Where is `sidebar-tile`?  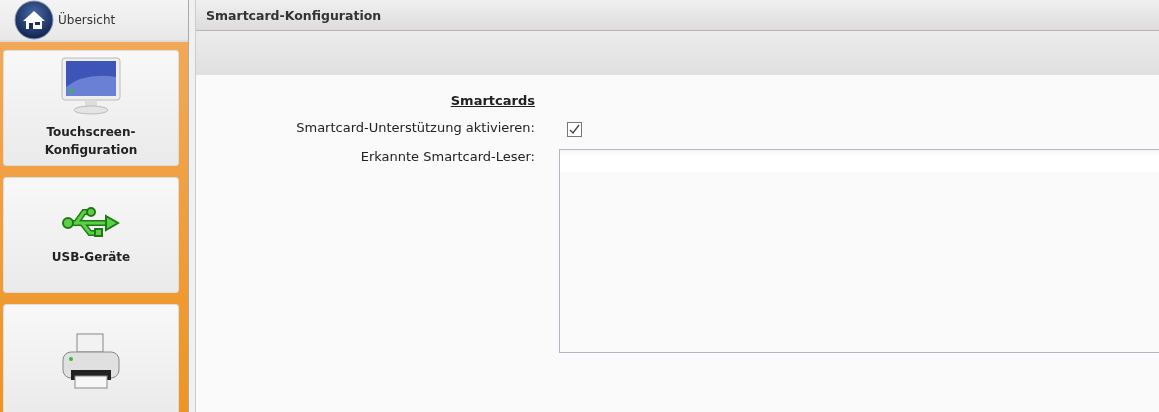
sidebar-tile is located at coordinates (91, 358).